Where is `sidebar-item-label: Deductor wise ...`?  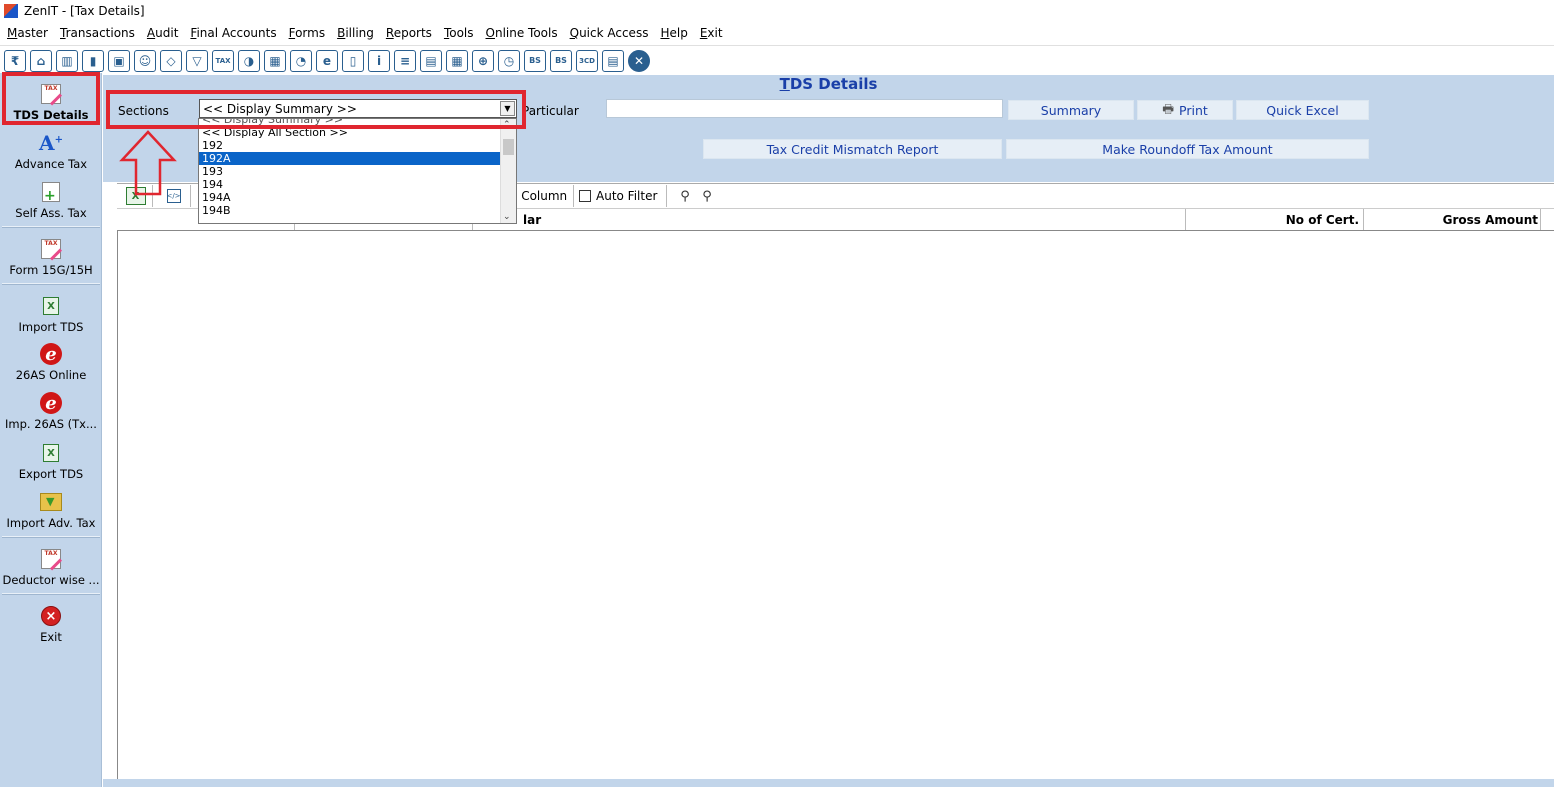
sidebar-item-label: Deductor wise ... is located at coordinates (51, 580).